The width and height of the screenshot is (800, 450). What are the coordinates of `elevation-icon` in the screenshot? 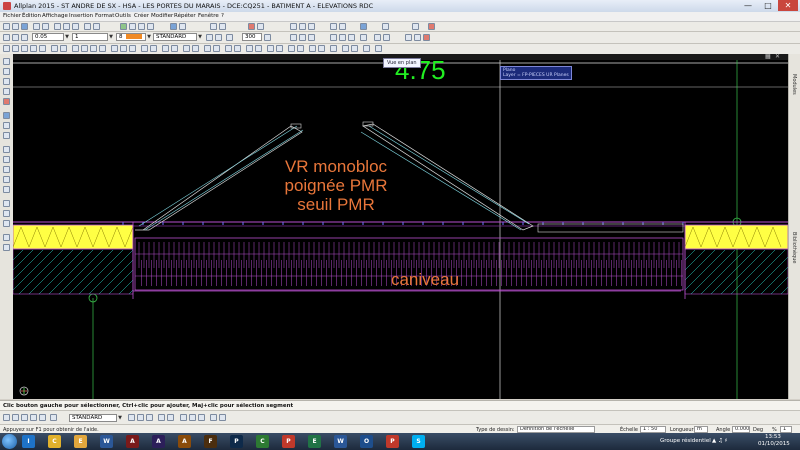 It's located at (222, 26).